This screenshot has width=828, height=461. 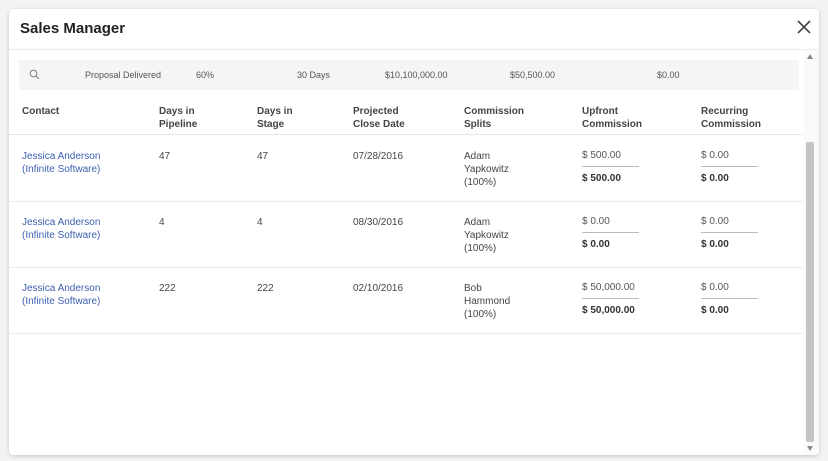 I want to click on summary-commission: $50,500.00, so click(x=533, y=75).